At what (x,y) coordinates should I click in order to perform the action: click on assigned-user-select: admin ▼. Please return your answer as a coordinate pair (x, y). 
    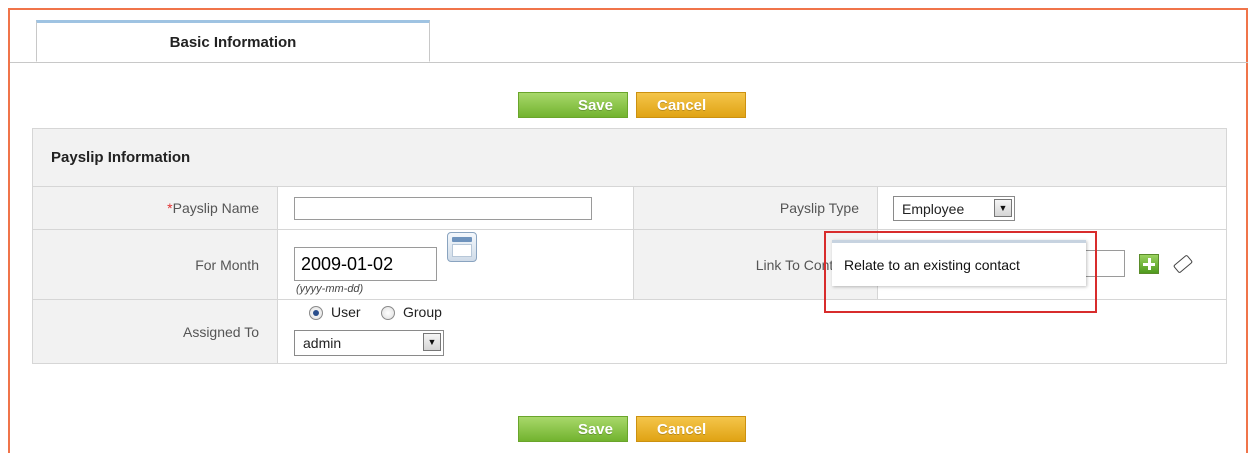
    Looking at the image, I should click on (369, 343).